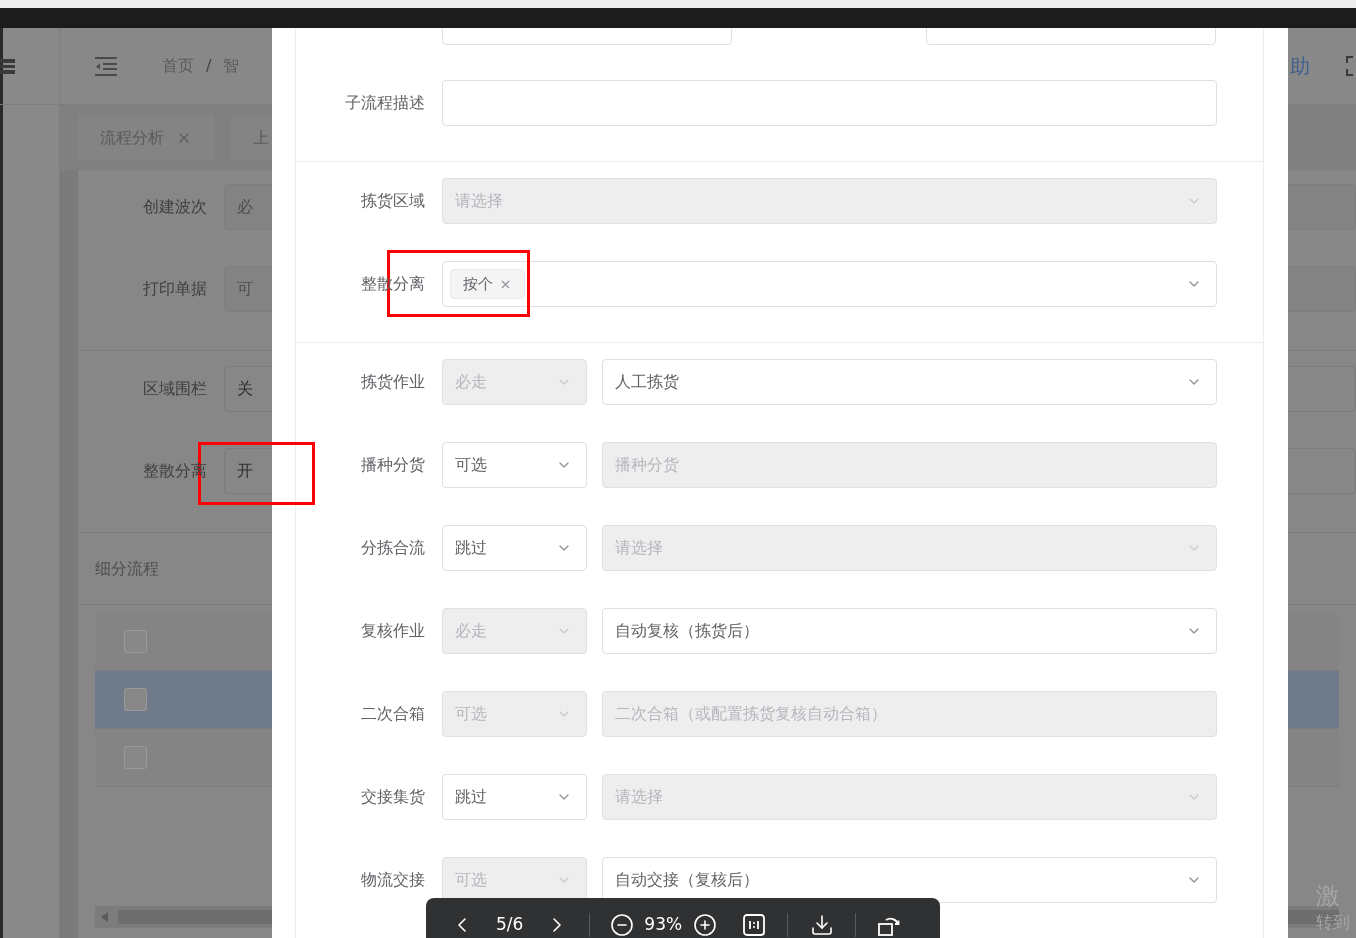 The width and height of the screenshot is (1356, 938). Describe the element at coordinates (392, 714) in the screenshot. I see `field-label: 二次合箱` at that location.